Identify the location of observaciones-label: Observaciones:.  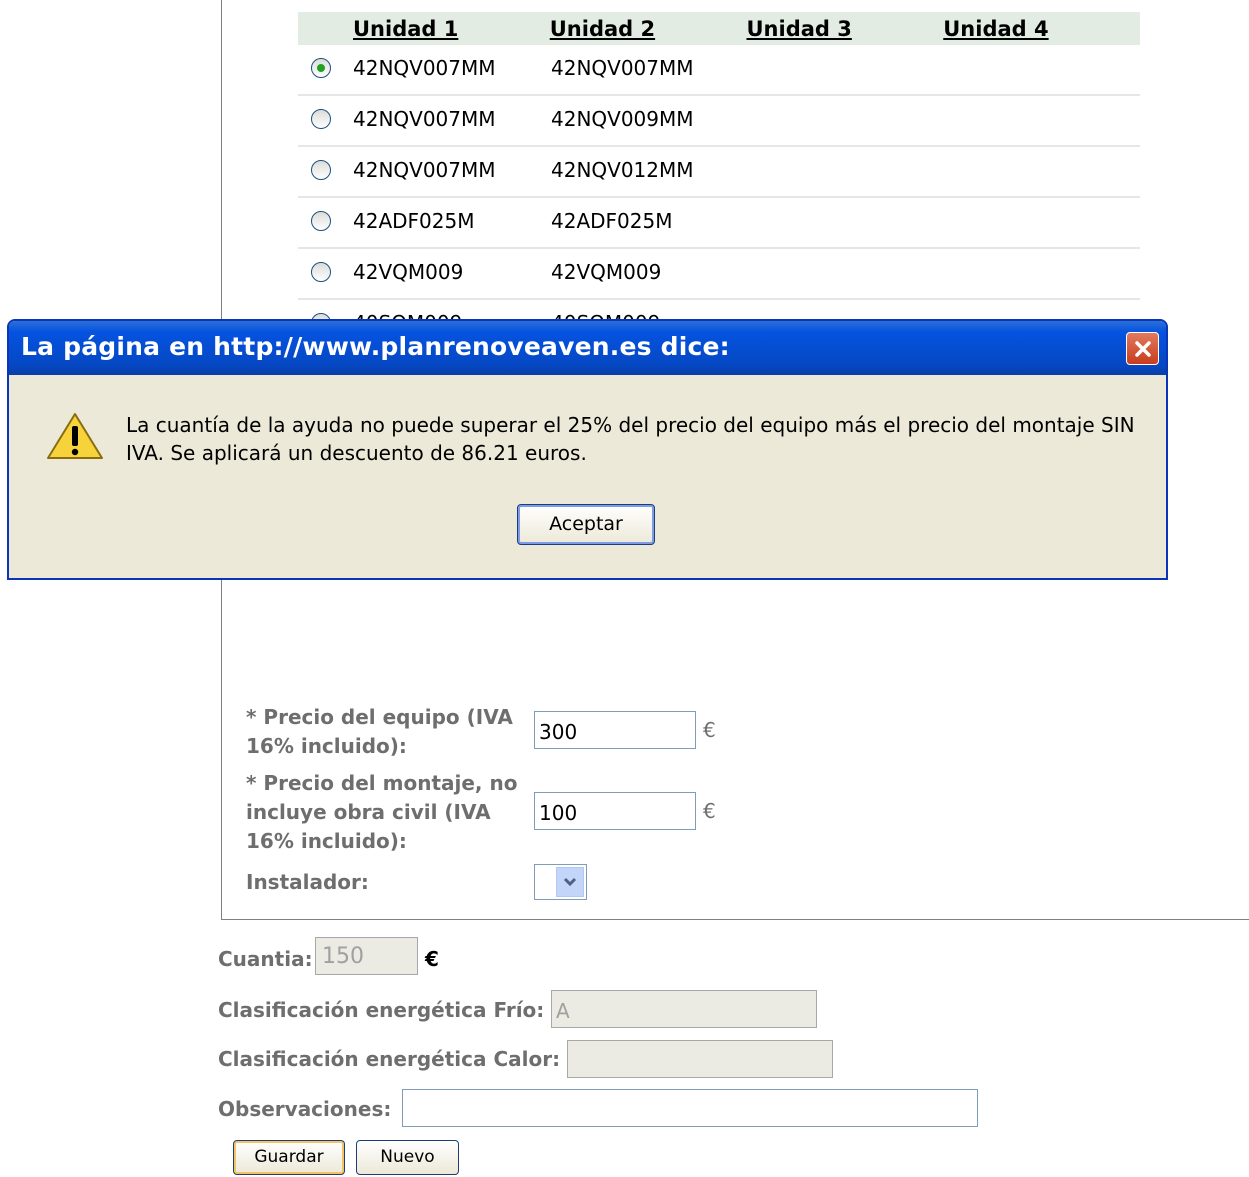
(305, 1109).